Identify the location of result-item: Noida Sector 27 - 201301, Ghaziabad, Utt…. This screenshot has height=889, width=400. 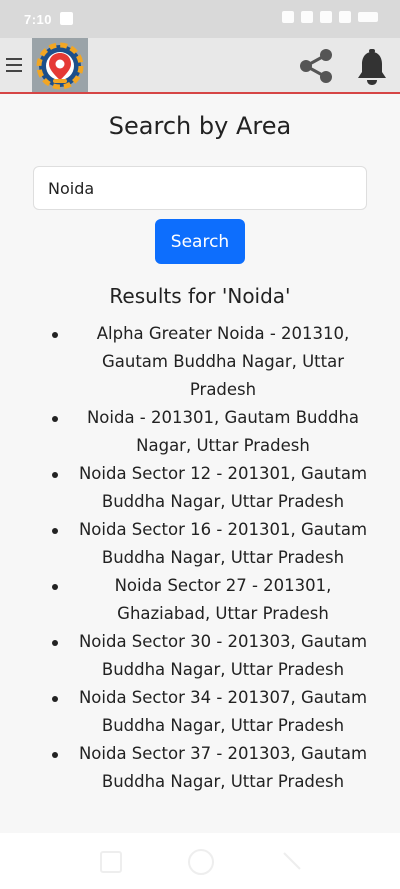
(200, 600).